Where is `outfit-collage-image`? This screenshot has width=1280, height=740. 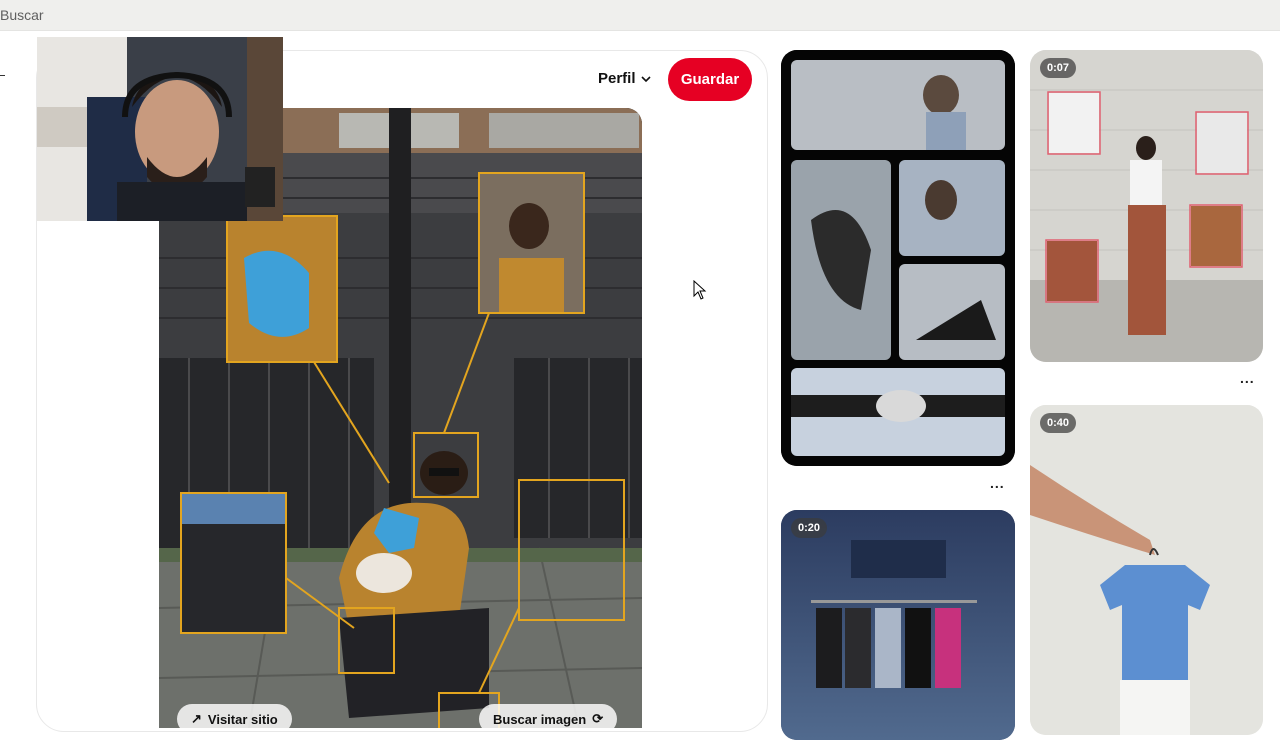
outfit-collage-image is located at coordinates (898, 258).